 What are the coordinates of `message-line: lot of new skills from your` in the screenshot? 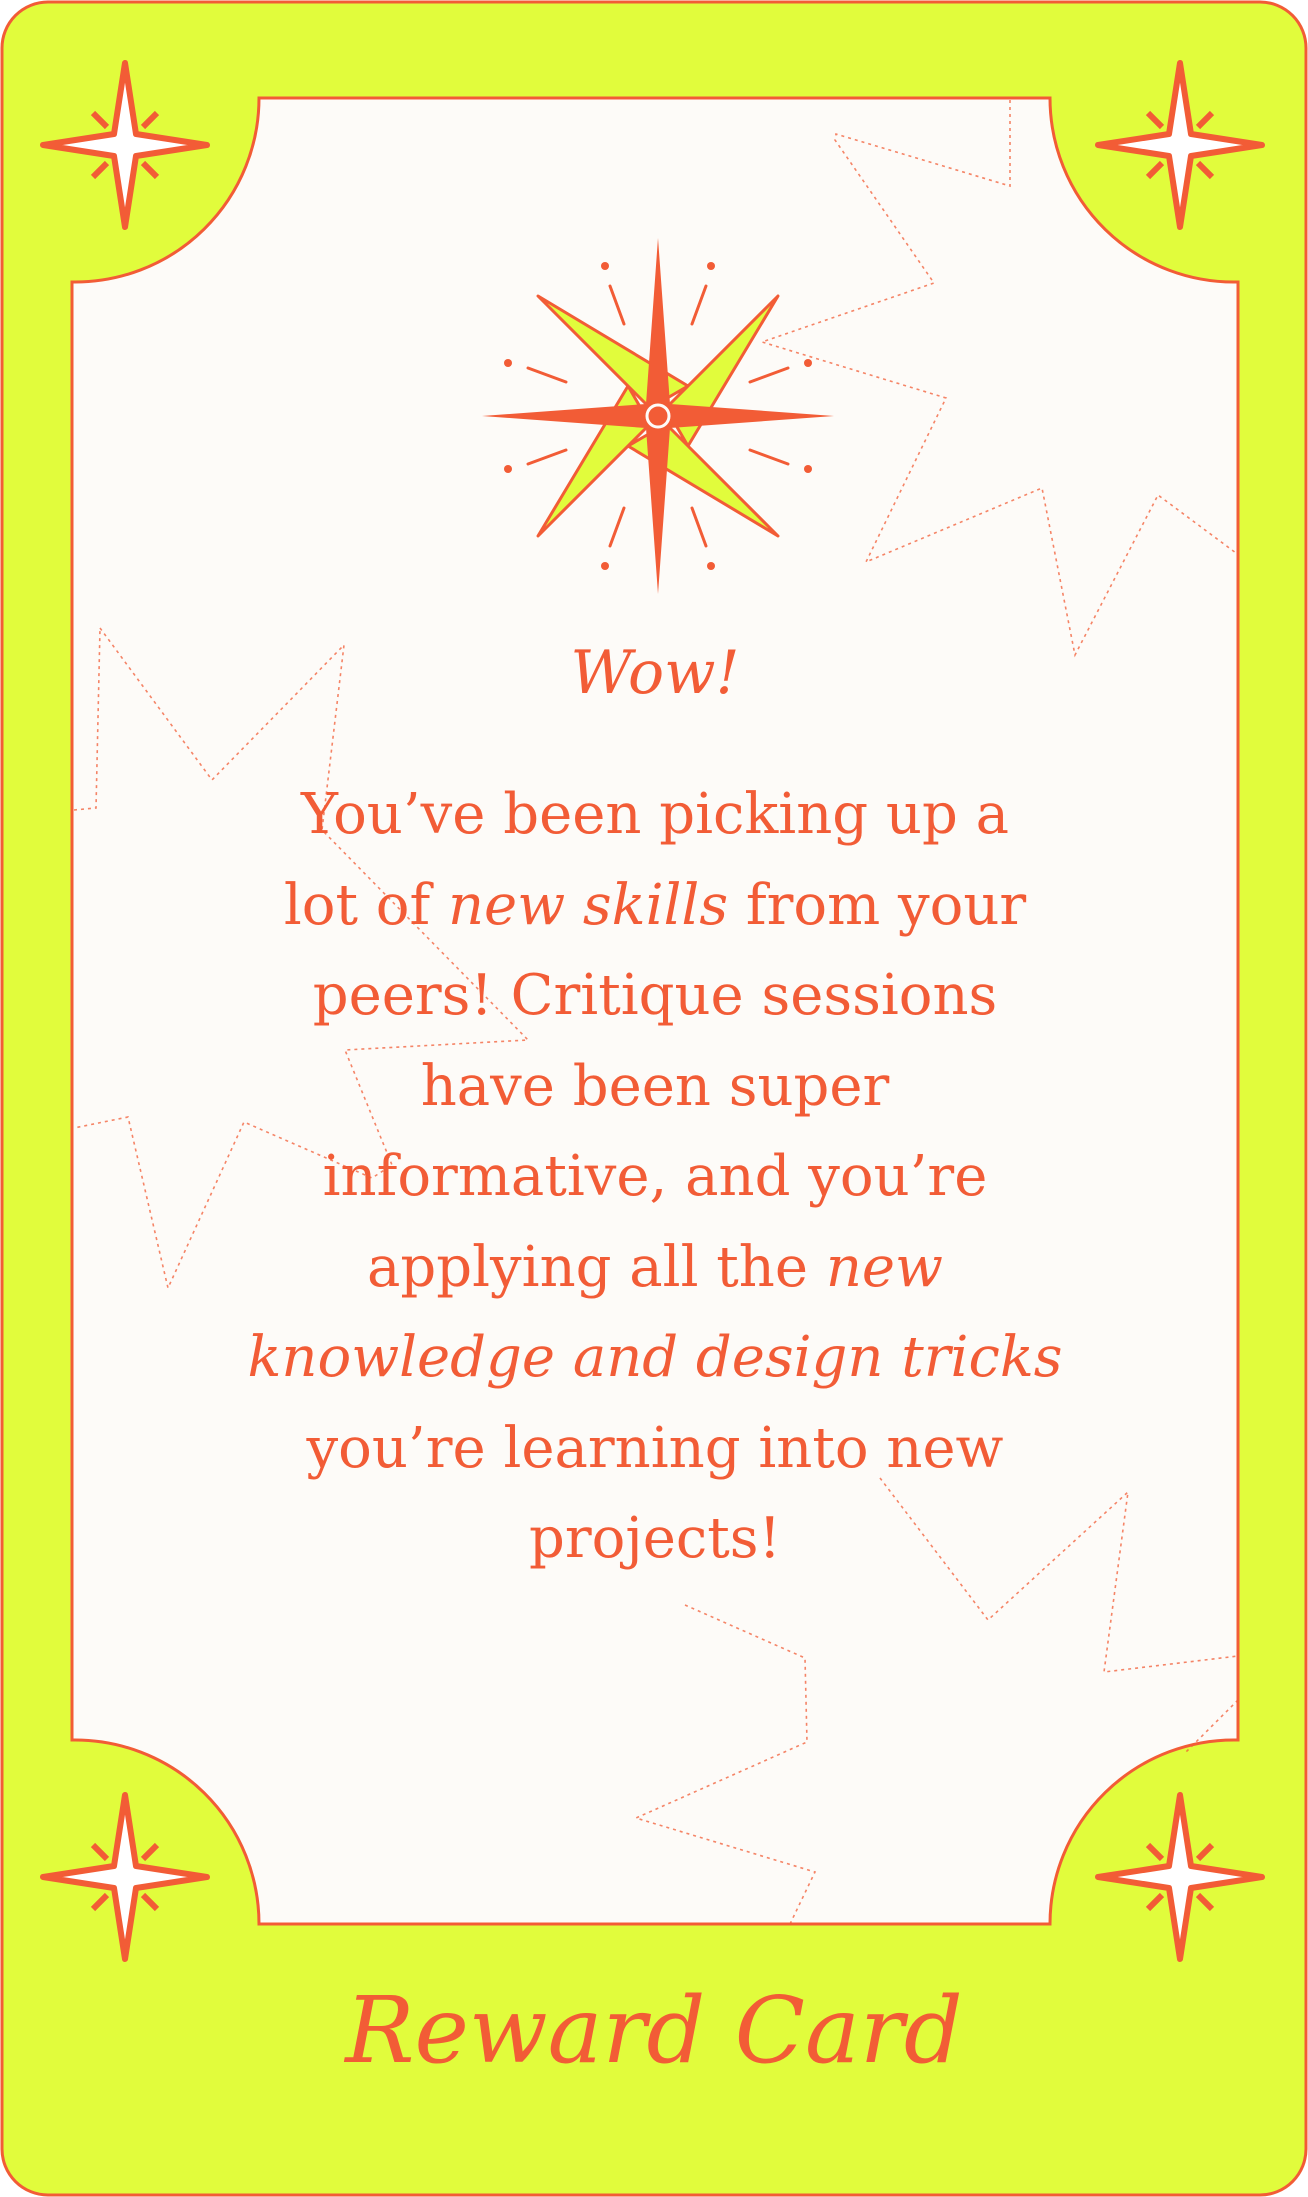 It's located at (655, 906).